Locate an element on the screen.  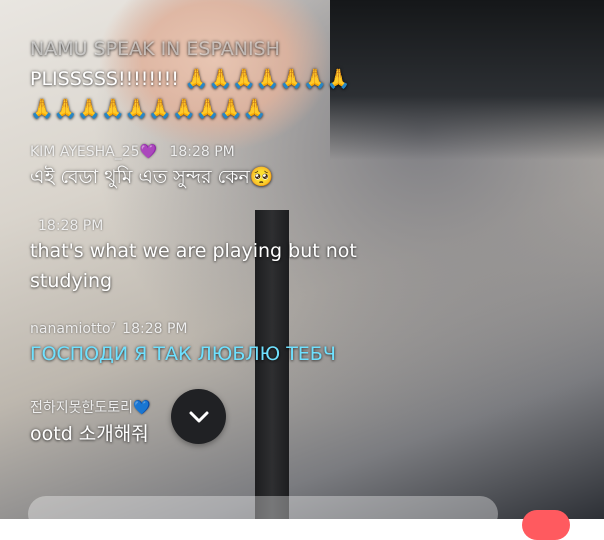
chevron-down-icon is located at coordinates (198, 416).